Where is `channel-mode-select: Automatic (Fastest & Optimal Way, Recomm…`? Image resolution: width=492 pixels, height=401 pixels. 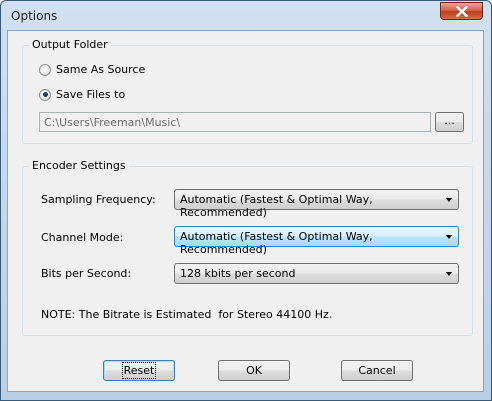 channel-mode-select: Automatic (Fastest & Optimal Way, Recomm… is located at coordinates (316, 241).